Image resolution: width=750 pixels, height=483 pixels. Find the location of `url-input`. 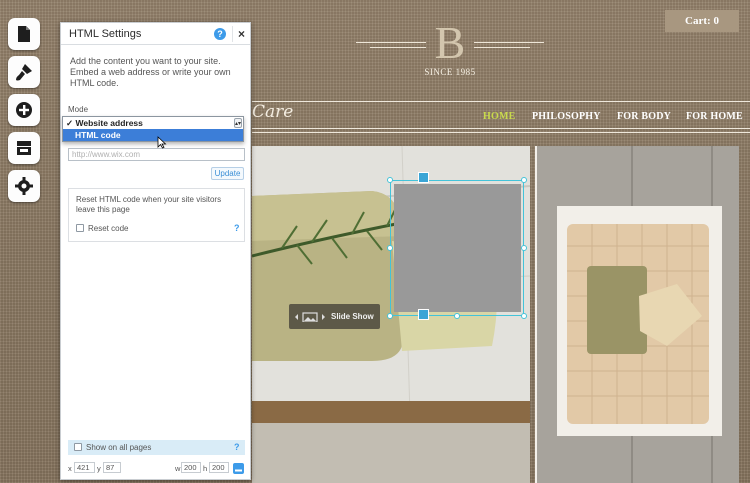

url-input is located at coordinates (156, 154).